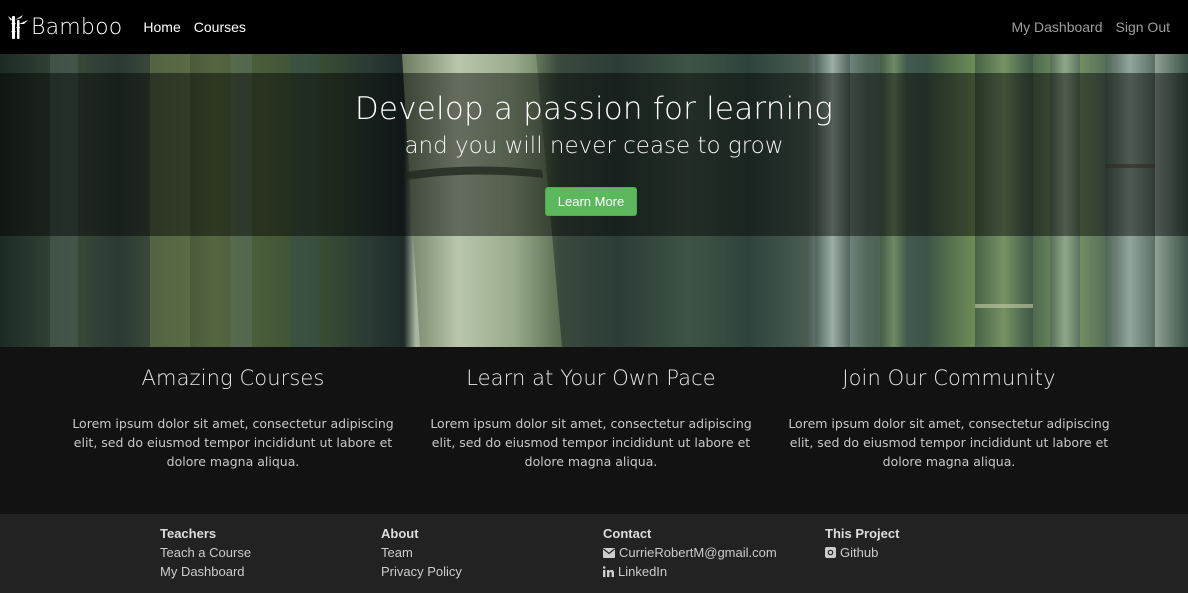 The width and height of the screenshot is (1188, 593). What do you see at coordinates (608, 571) in the screenshot?
I see `linkedin-icon` at bounding box center [608, 571].